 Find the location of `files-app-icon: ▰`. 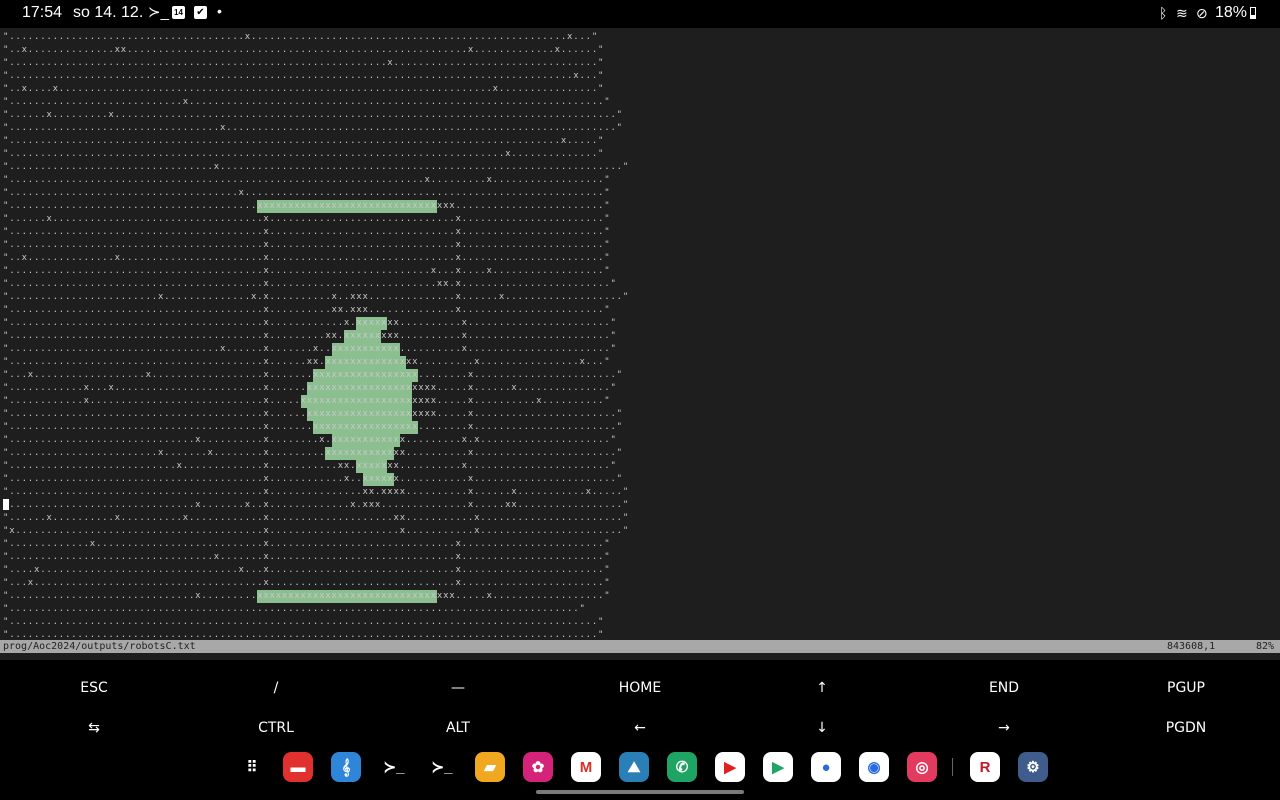

files-app-icon: ▰ is located at coordinates (490, 767).